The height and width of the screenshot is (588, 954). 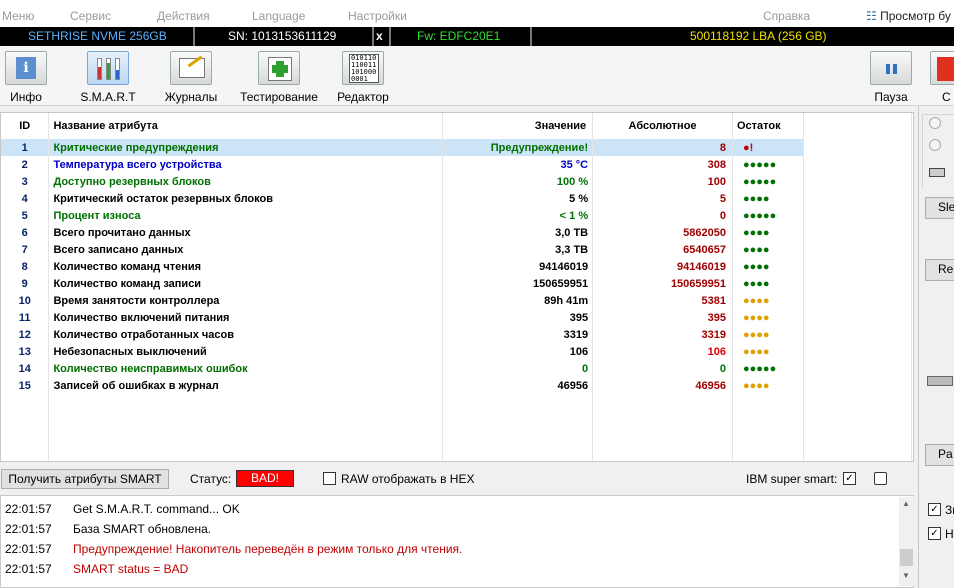 I want to click on log-scrollbar: ▲ ▼, so click(x=906, y=541).